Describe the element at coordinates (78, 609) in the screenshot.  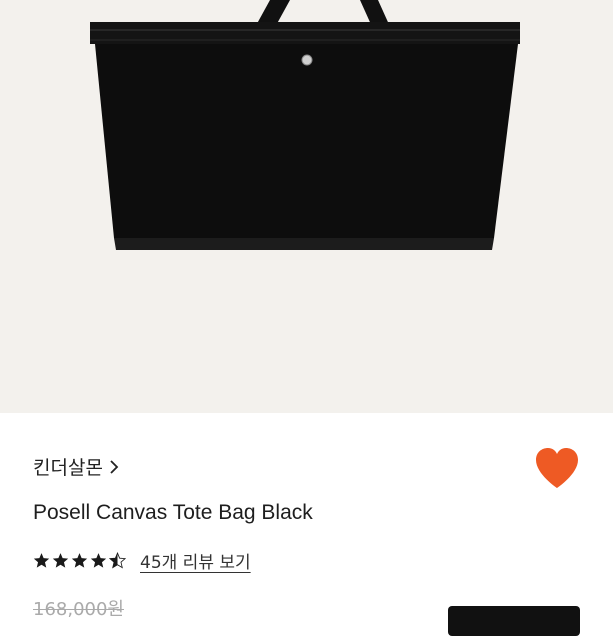
I see `original-price: 168,000원` at that location.